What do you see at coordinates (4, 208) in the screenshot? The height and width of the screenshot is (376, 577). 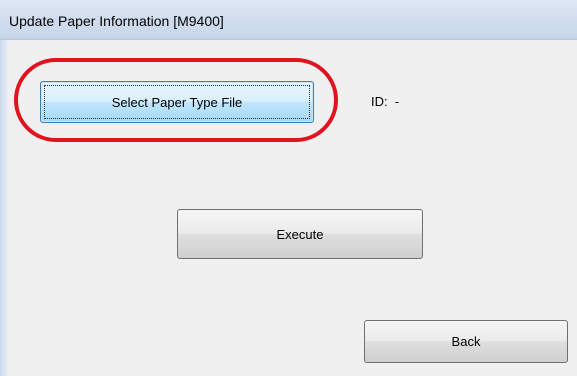 I see `window-frame-edge` at bounding box center [4, 208].